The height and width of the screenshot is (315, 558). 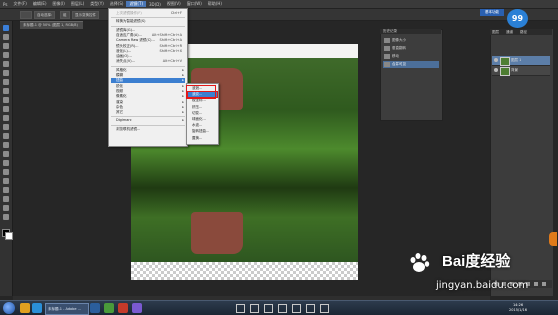 What do you see at coordinates (77, 4) in the screenshot?
I see `menu-item: 图层(L)` at bounding box center [77, 4].